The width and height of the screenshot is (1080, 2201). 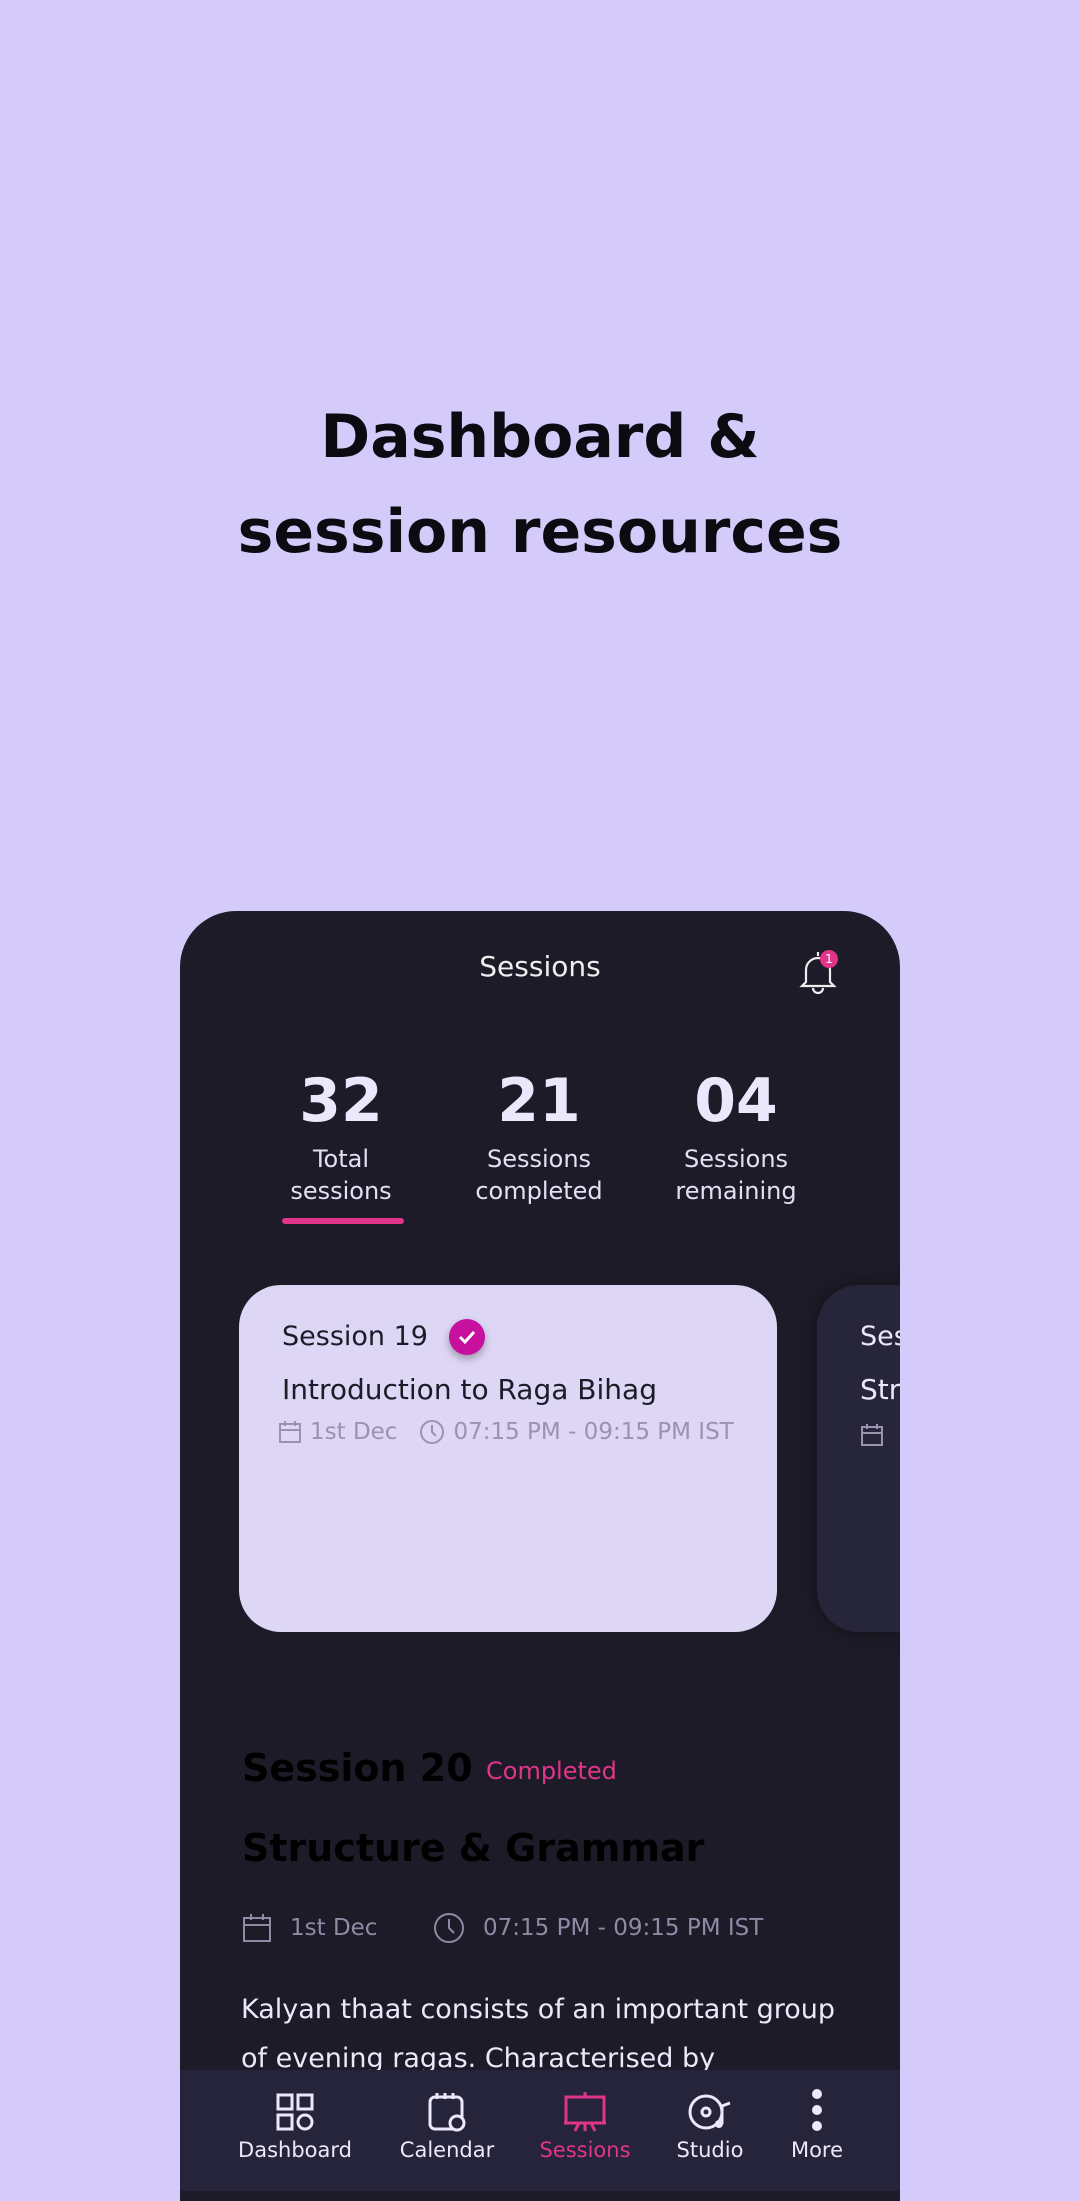 What do you see at coordinates (473, 1848) in the screenshot?
I see `detail-title: Structure & Grammar` at bounding box center [473, 1848].